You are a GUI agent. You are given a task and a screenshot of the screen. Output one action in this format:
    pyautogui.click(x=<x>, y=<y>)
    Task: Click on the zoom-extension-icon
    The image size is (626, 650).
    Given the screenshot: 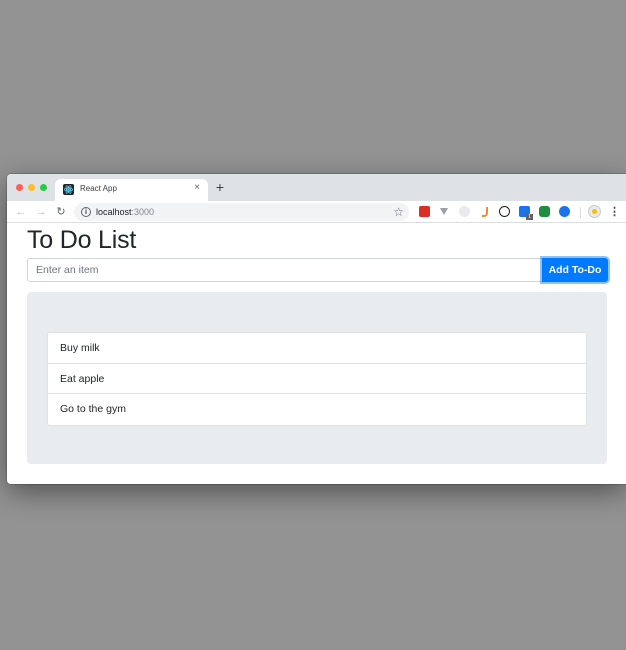 What is the action you would take?
    pyautogui.click(x=564, y=211)
    